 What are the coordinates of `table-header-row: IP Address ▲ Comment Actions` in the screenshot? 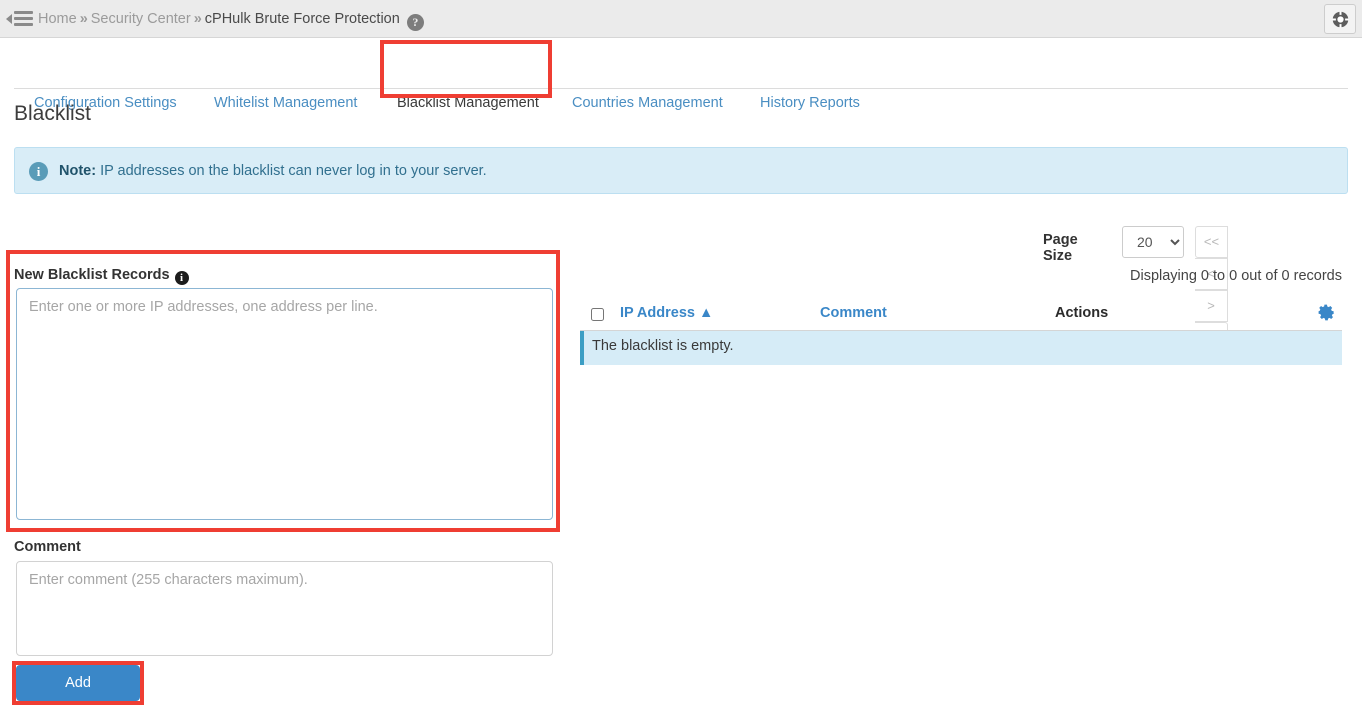 It's located at (961, 315).